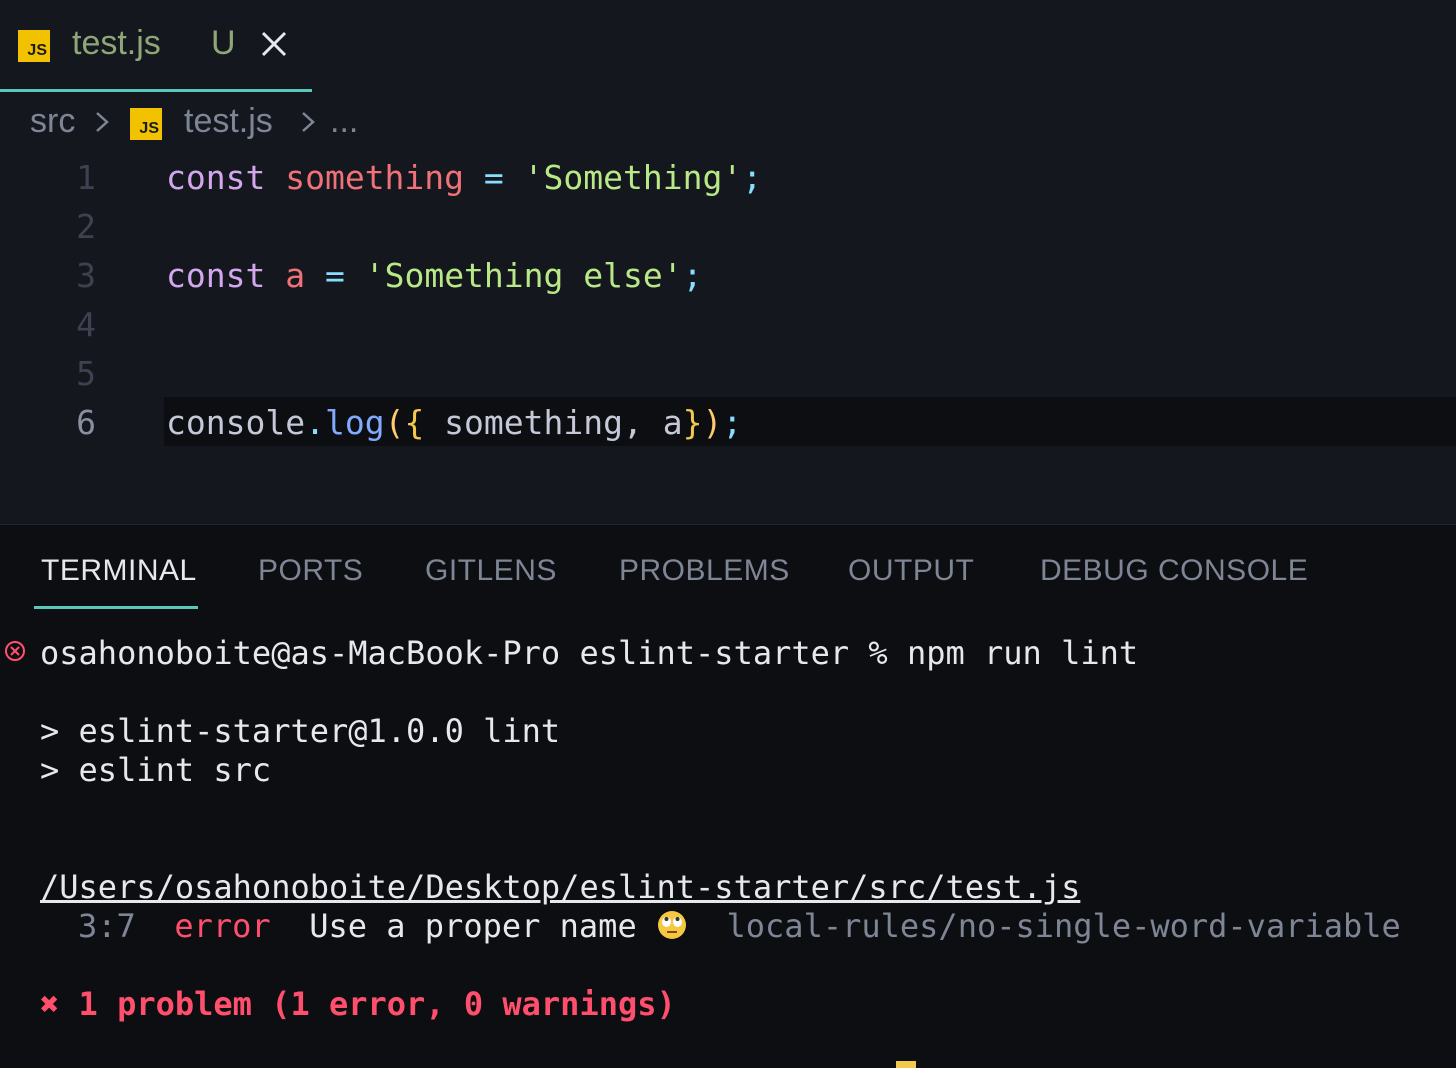 Image resolution: width=1456 pixels, height=1068 pixels. Describe the element at coordinates (712, 422) in the screenshot. I see `code-token: )` at that location.